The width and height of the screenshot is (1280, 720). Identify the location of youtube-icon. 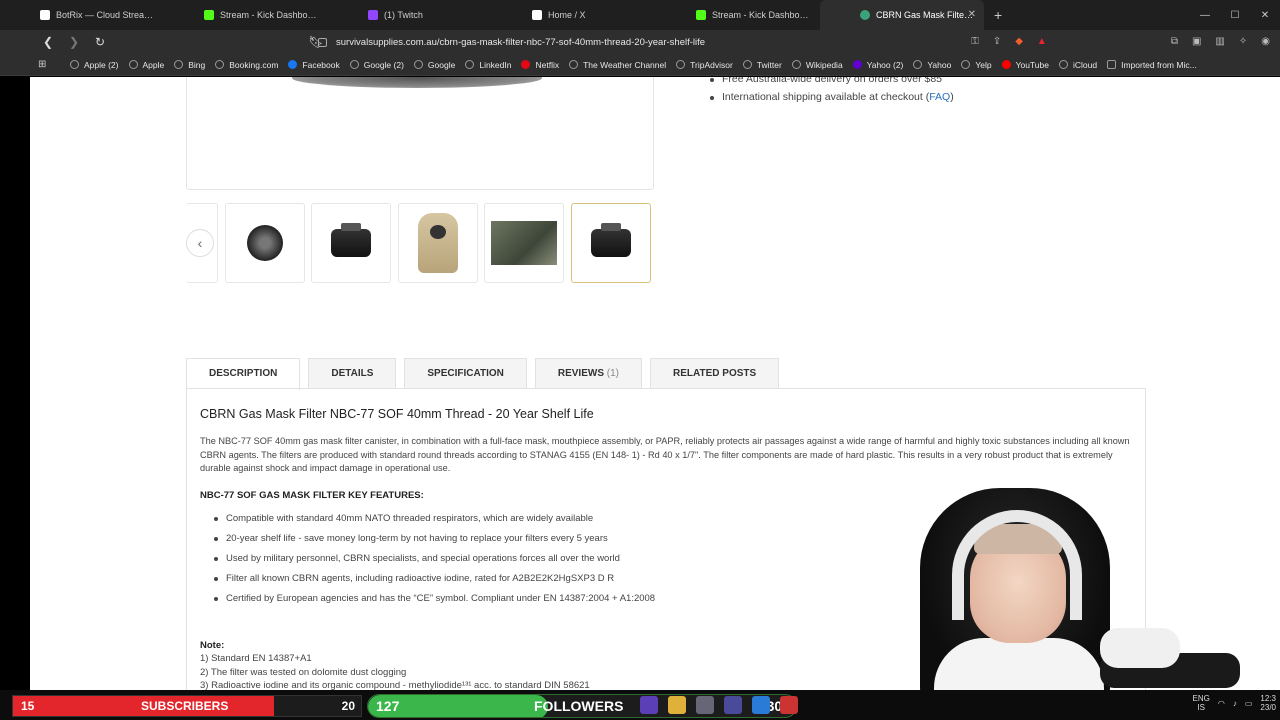
(1006, 64).